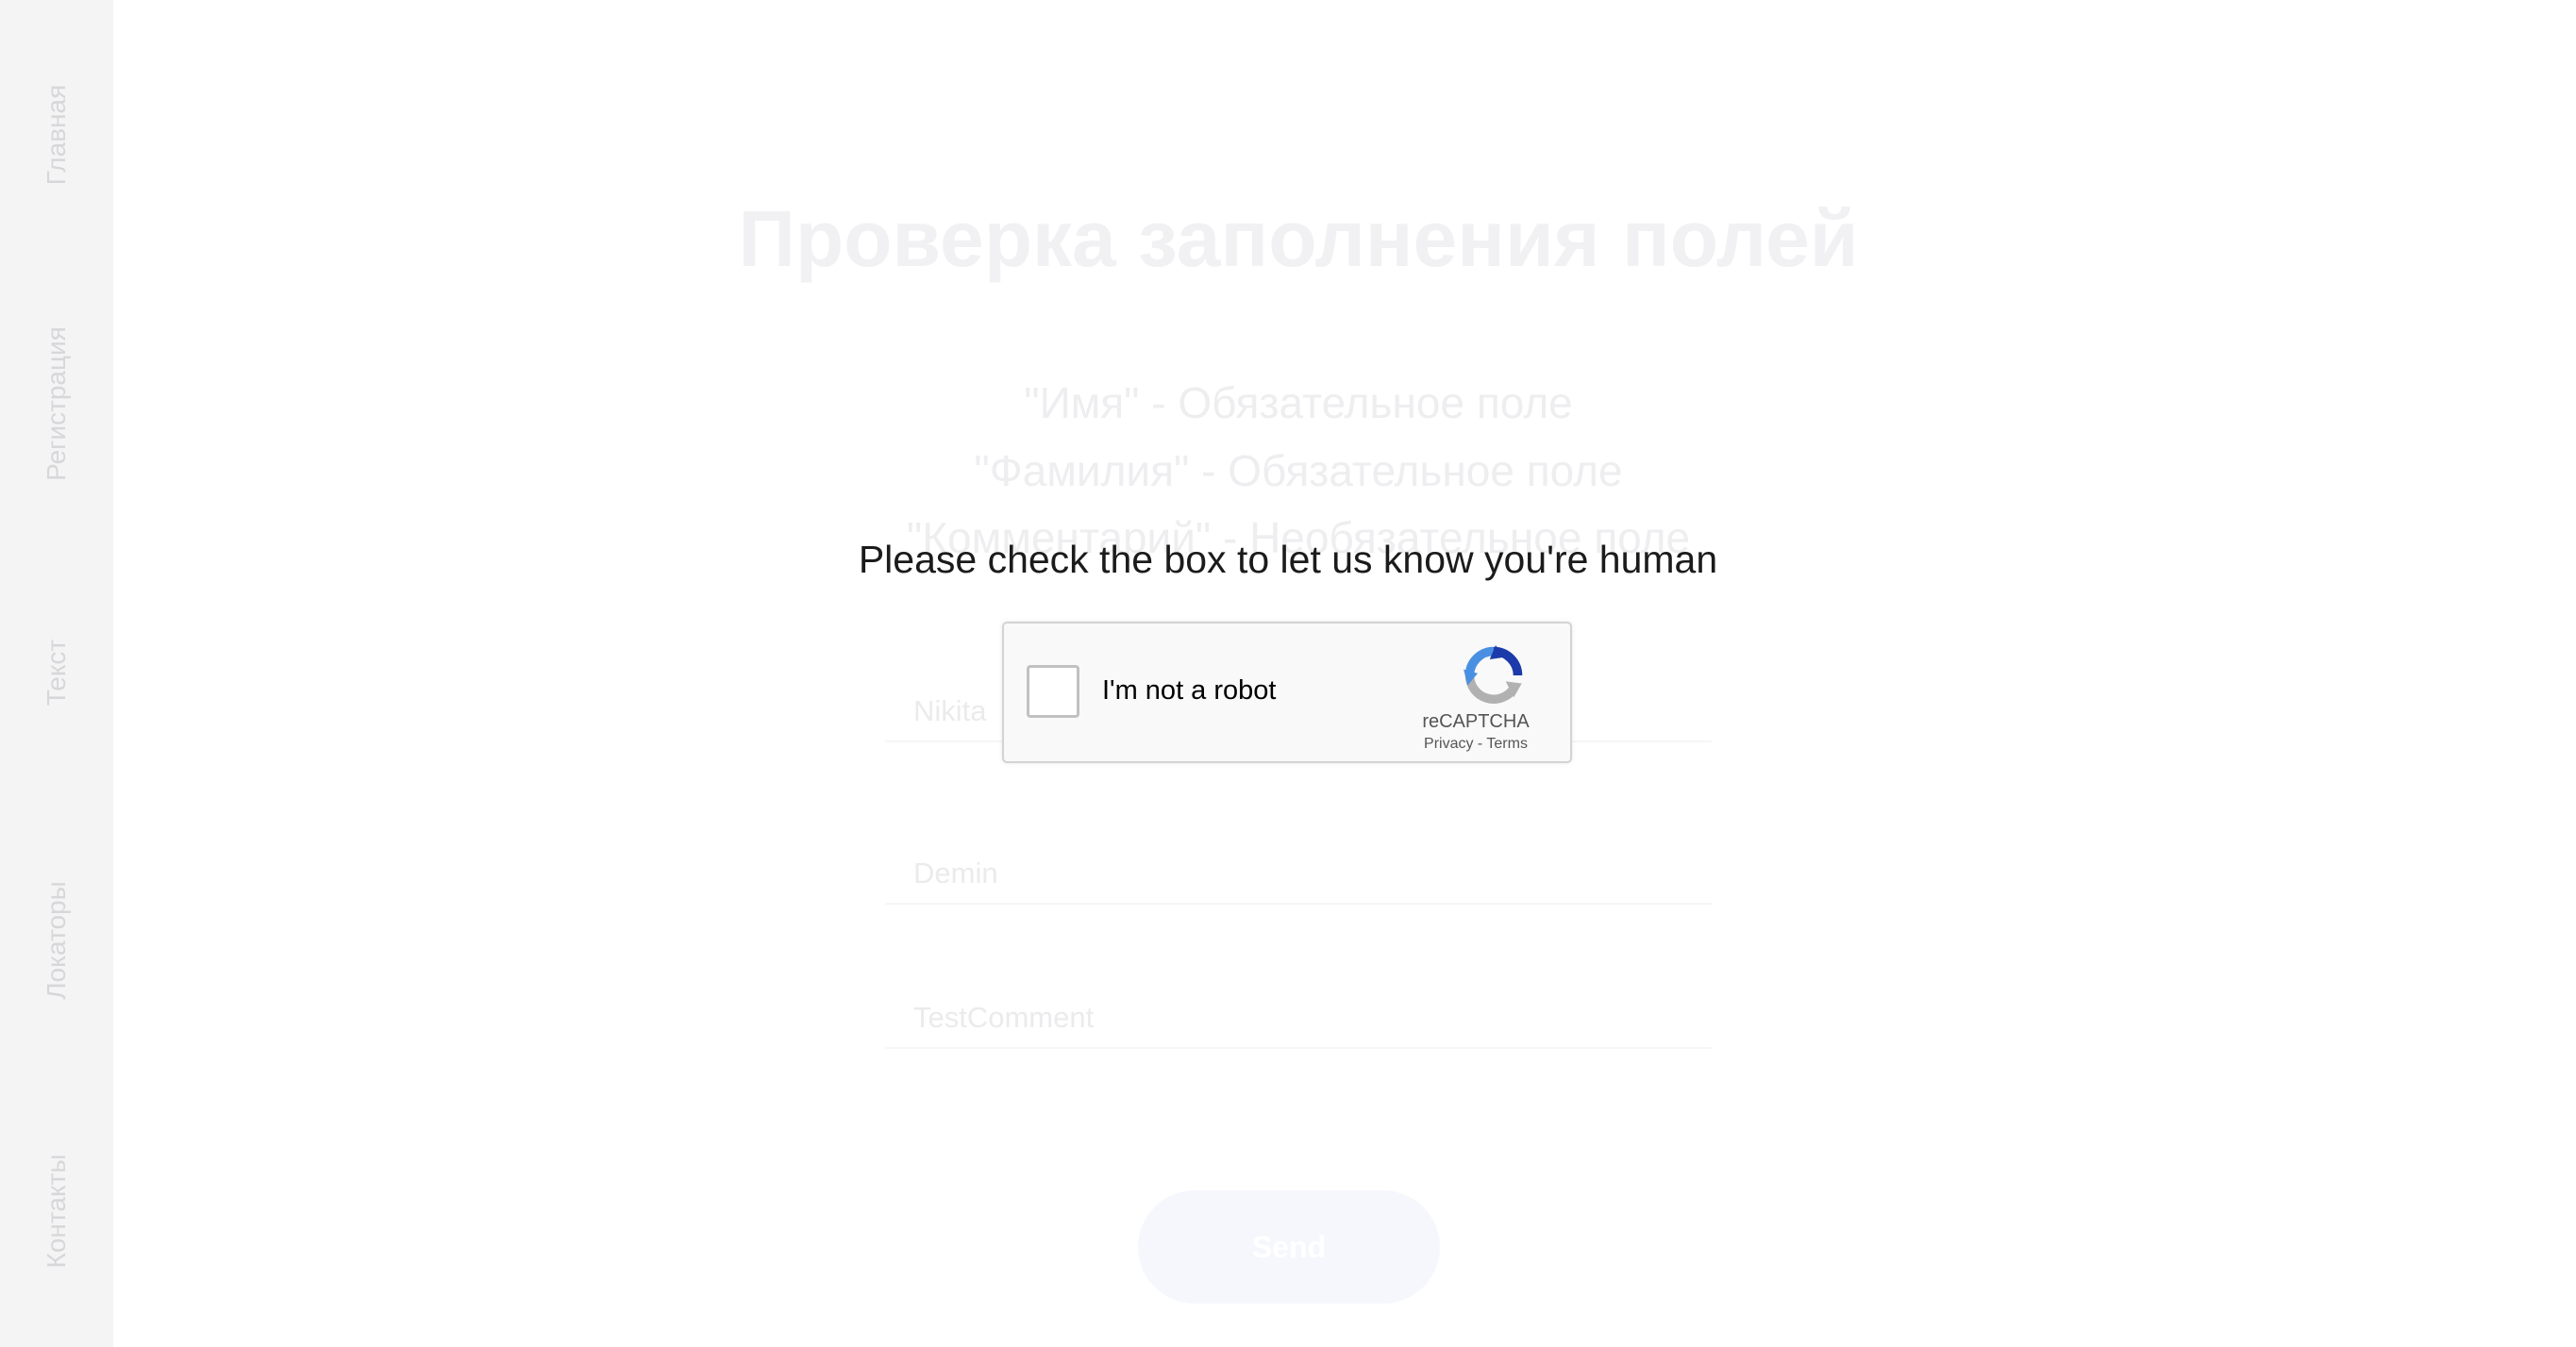  I want to click on last-name-field, so click(1298, 874).